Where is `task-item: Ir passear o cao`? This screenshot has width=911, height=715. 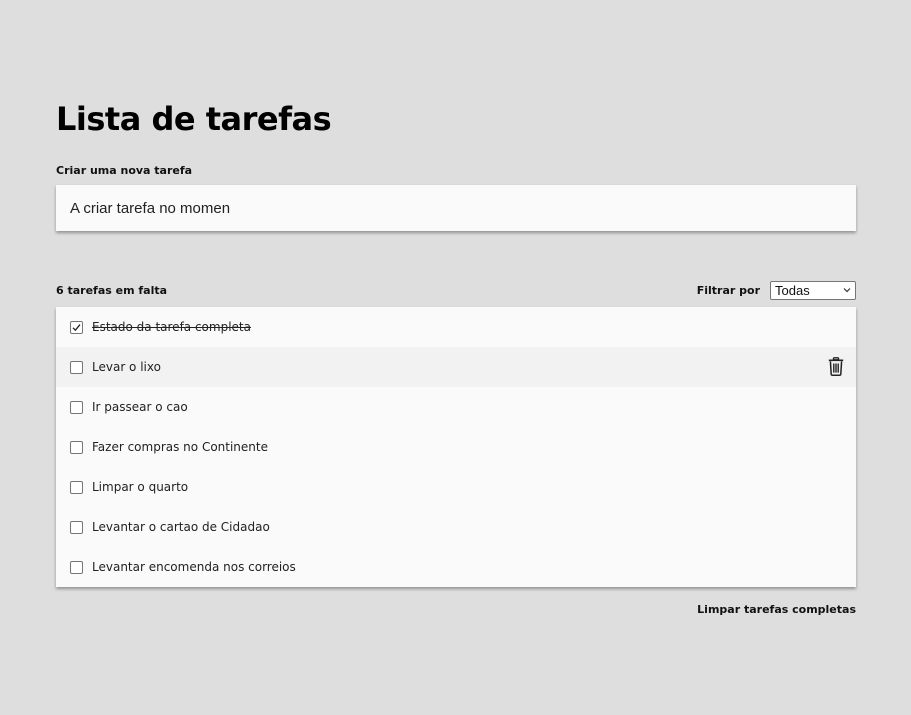 task-item: Ir passear o cao is located at coordinates (456, 407).